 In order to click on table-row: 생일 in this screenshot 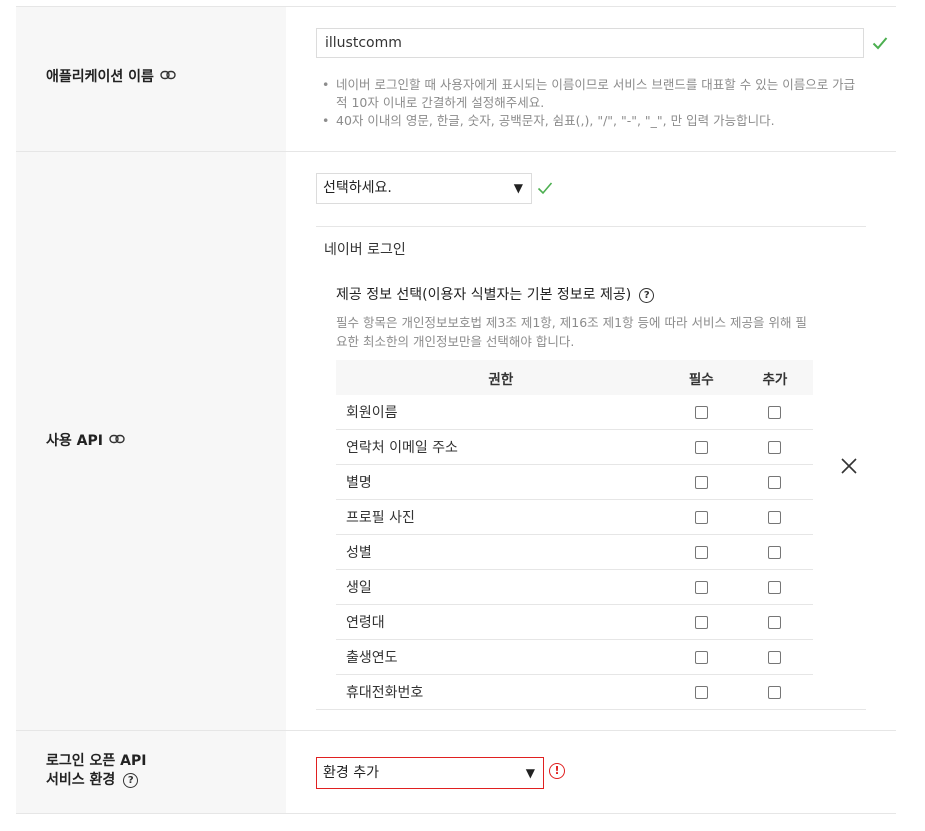, I will do `click(574, 587)`.